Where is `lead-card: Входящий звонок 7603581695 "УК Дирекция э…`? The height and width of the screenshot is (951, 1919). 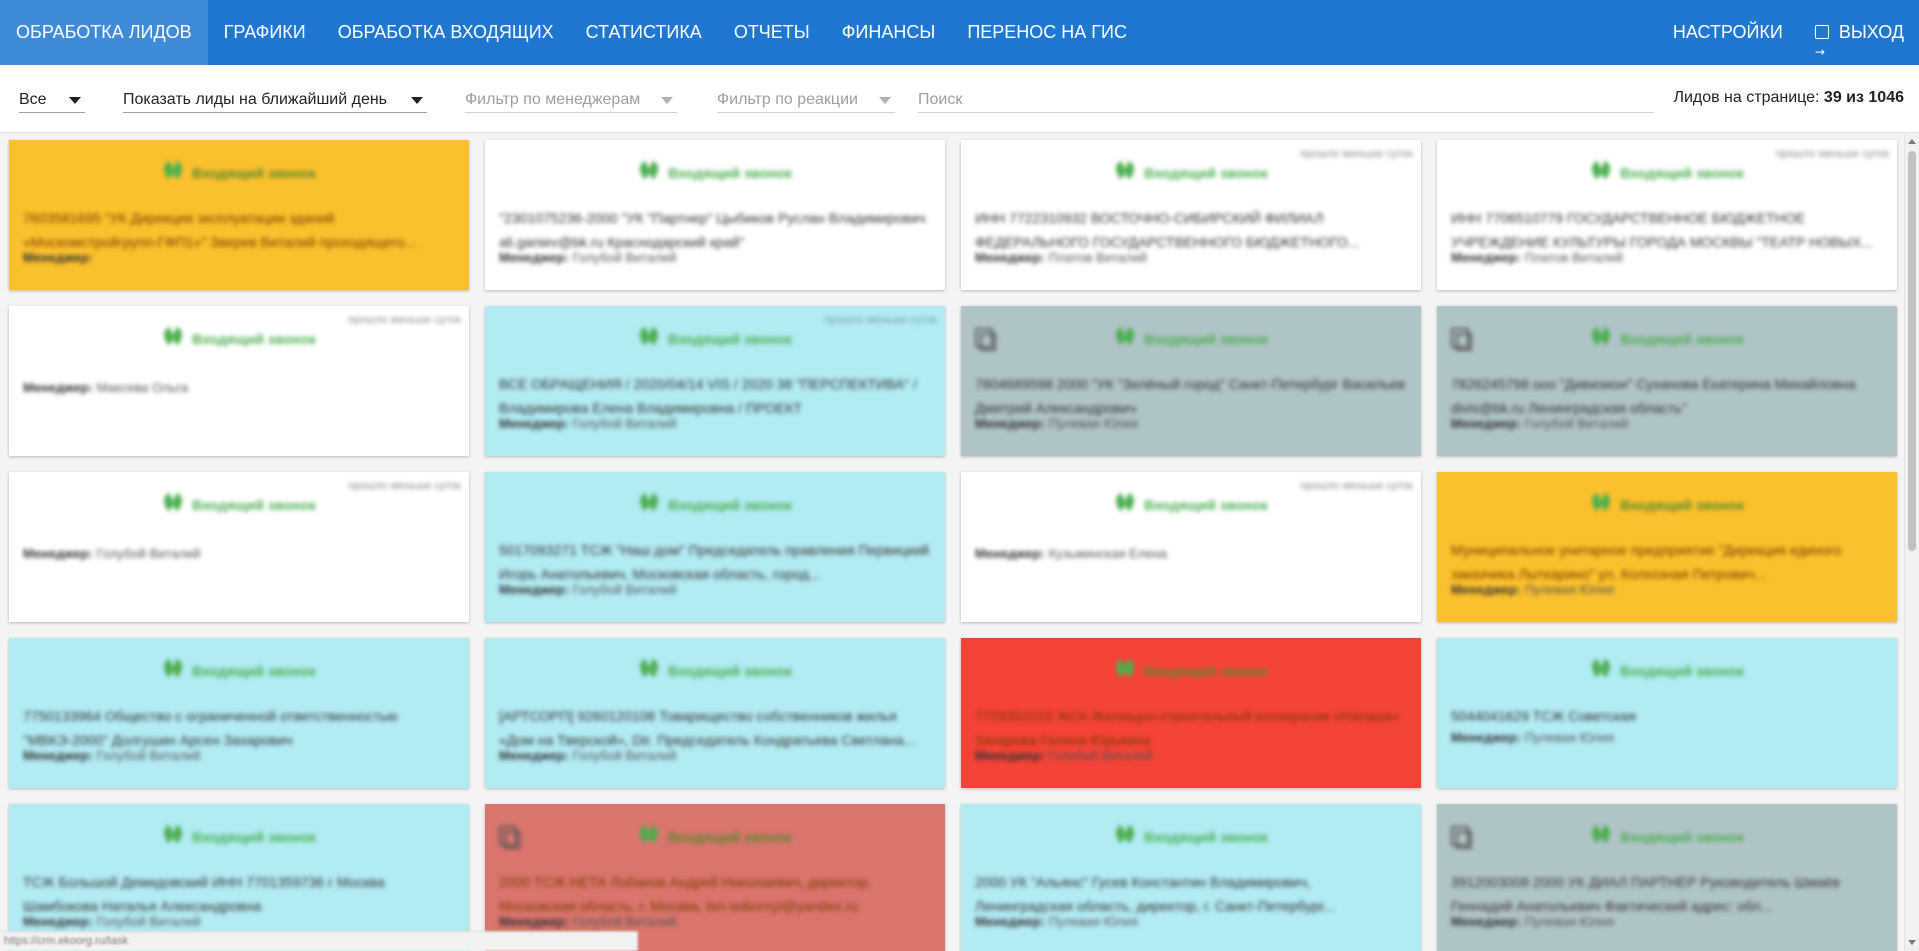 lead-card: Входящий звонок 7603581695 "УК Дирекция э… is located at coordinates (239, 215).